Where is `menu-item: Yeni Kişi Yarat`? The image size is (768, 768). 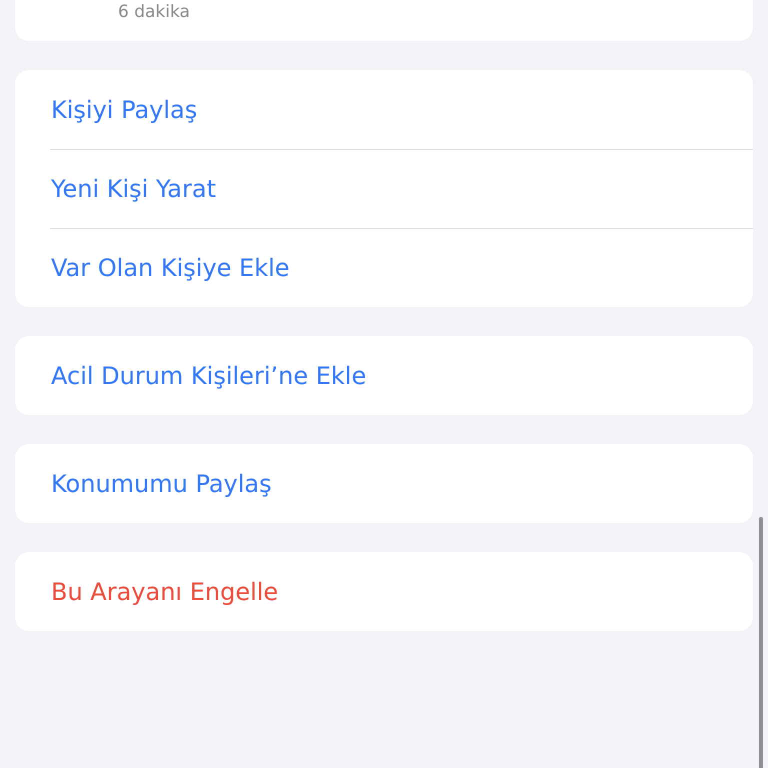
menu-item: Yeni Kişi Yarat is located at coordinates (401, 188).